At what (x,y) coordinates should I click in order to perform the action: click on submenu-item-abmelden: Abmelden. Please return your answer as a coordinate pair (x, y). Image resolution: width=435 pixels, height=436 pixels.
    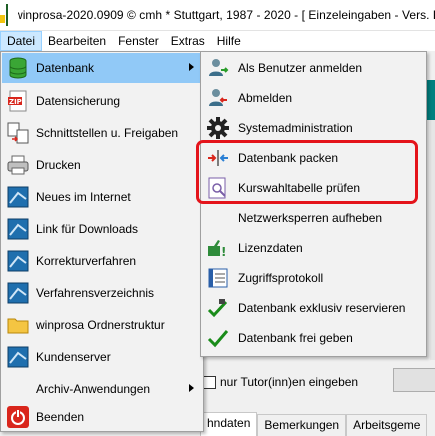
    Looking at the image, I should click on (313, 98).